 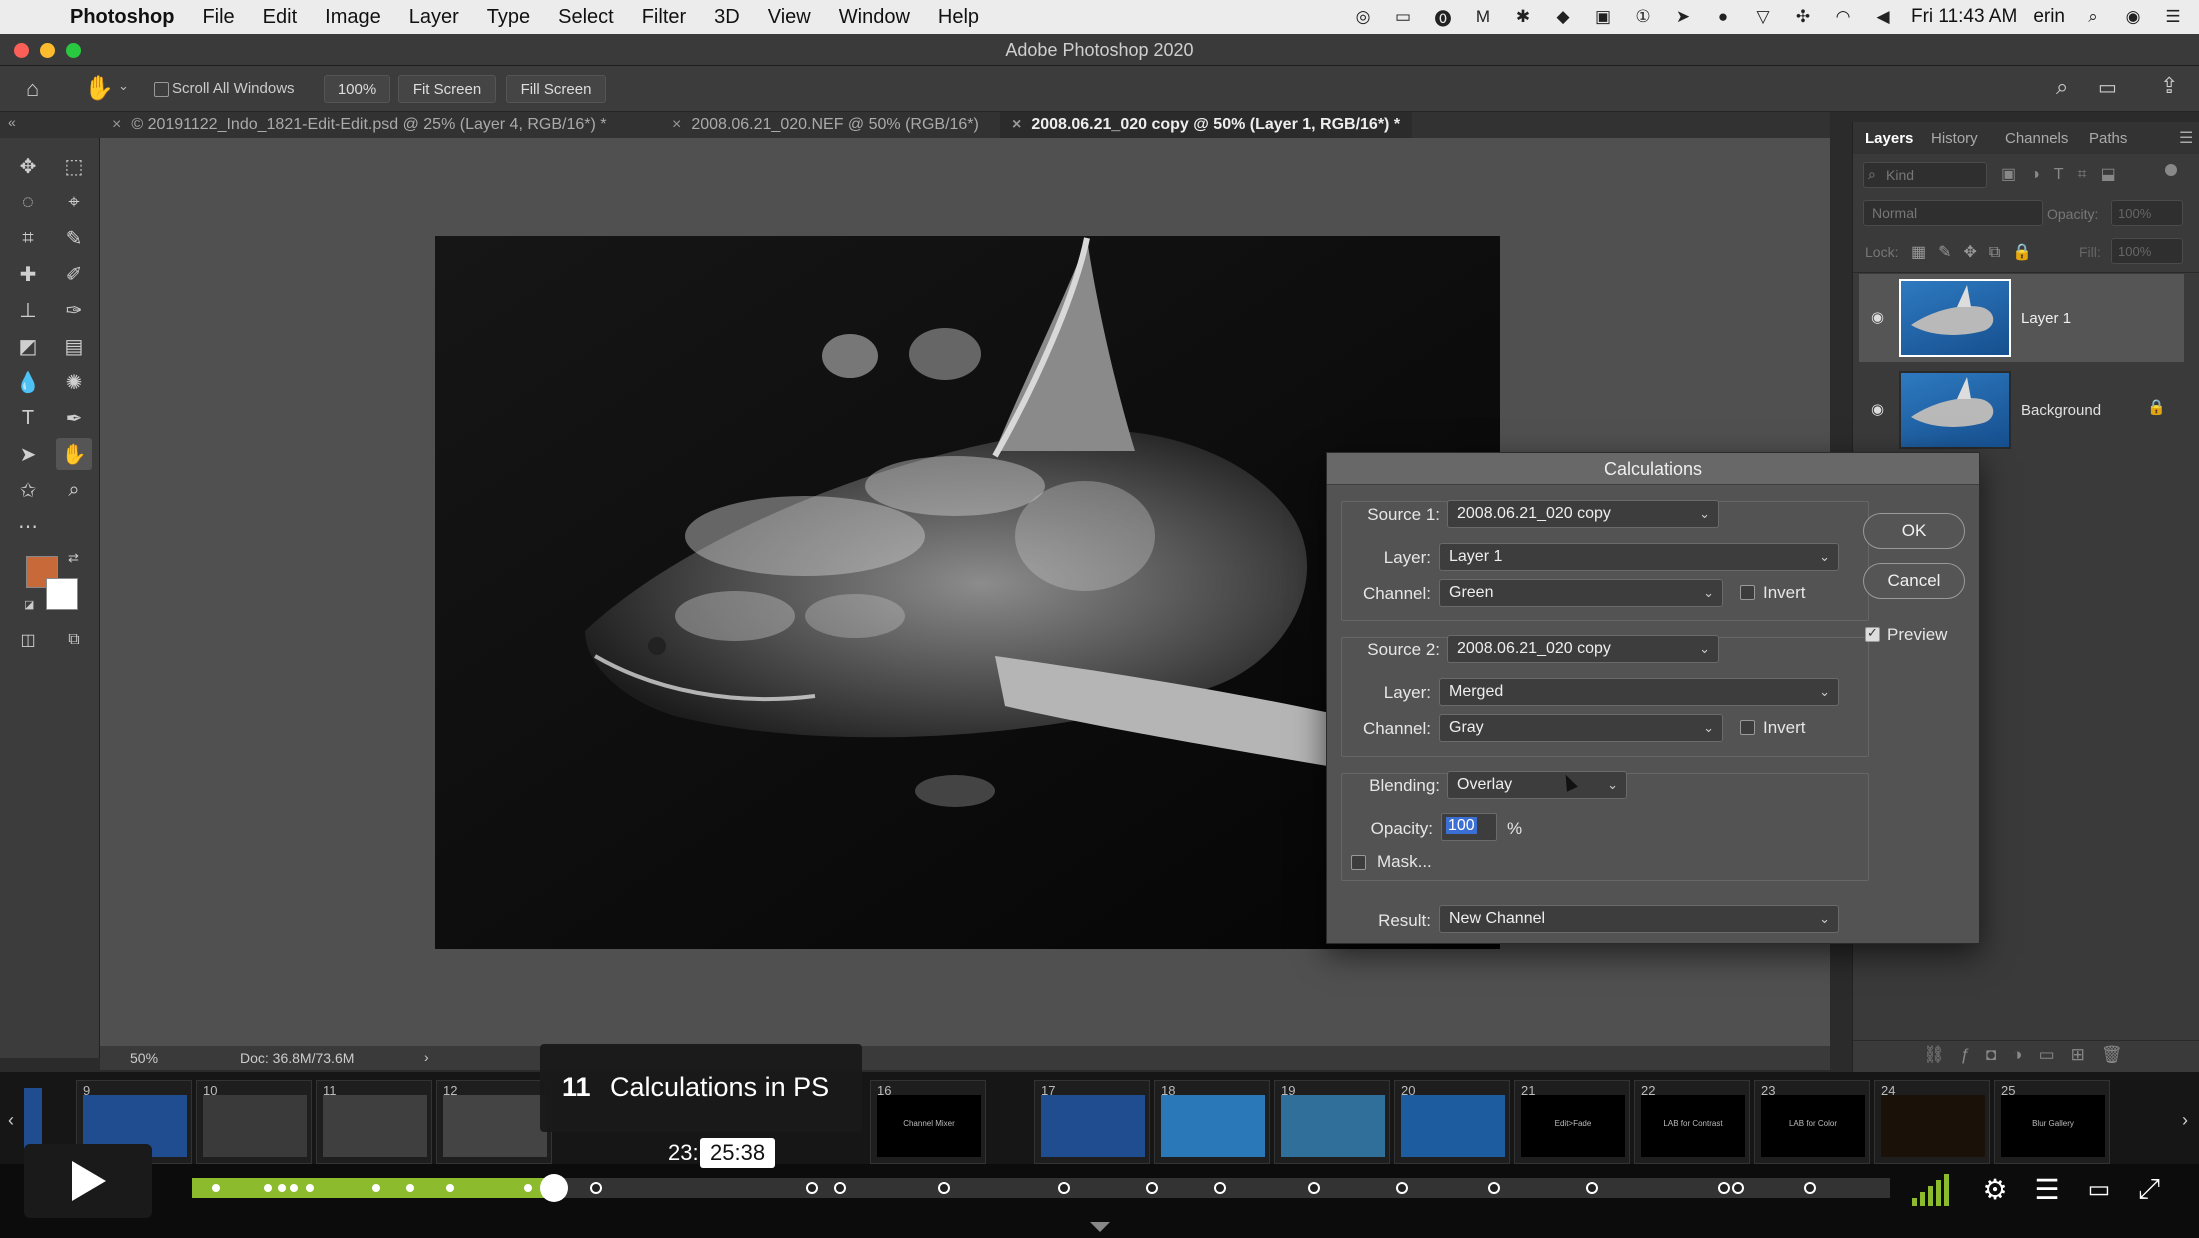 I want to click on visibility-eye-icon: ◉, so click(x=1877, y=409).